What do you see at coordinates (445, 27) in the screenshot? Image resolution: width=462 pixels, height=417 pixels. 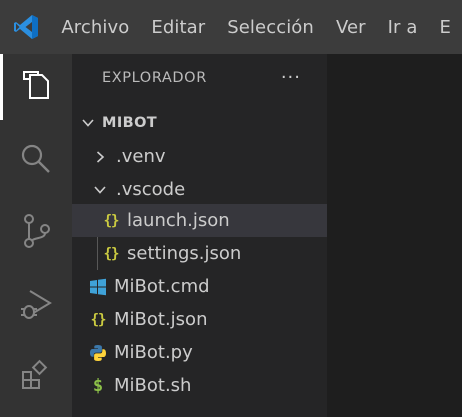 I see `menu-truncated: E` at bounding box center [445, 27].